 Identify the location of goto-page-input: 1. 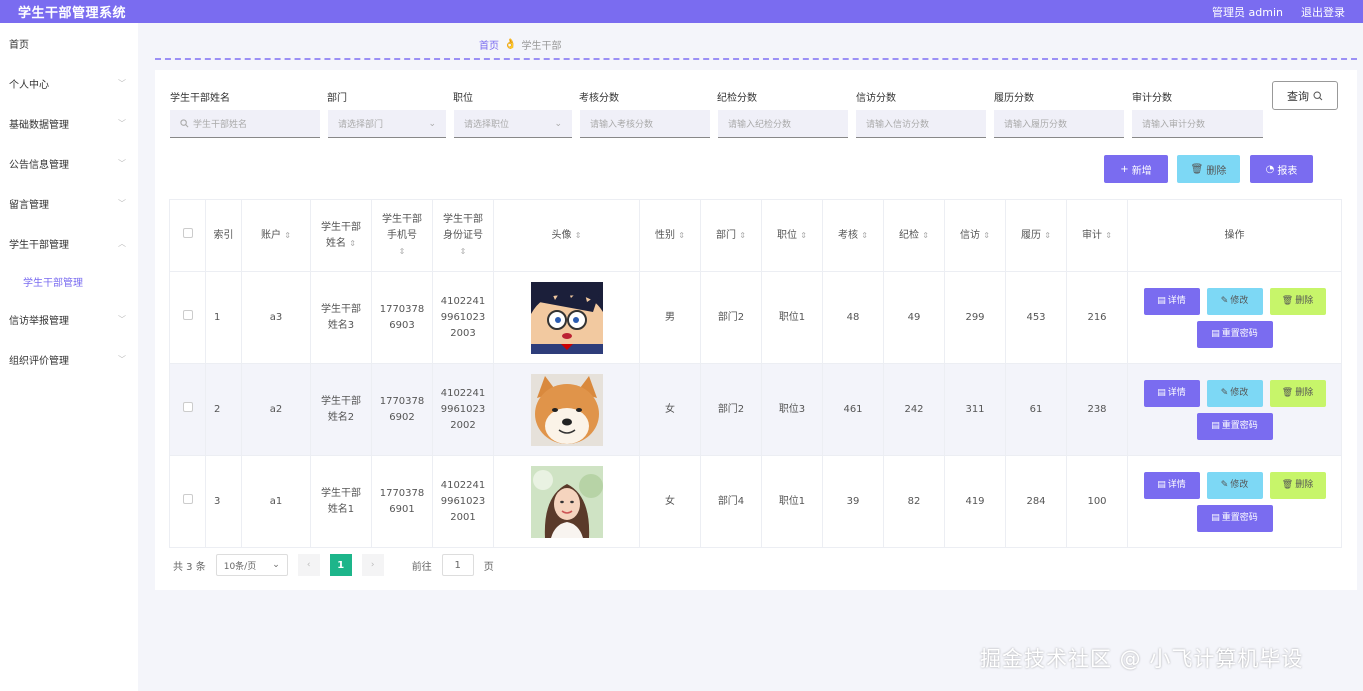
(457, 565).